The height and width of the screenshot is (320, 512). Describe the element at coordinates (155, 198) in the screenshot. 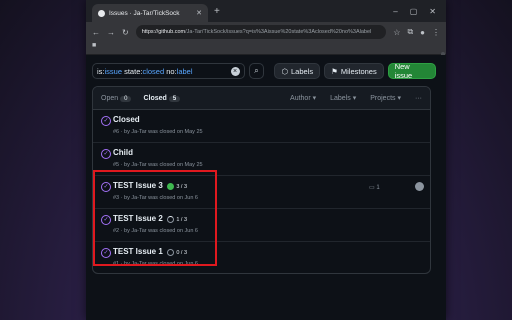

I see `issue-meta: #3 · by Ja-Tar was closed on Jun 6` at that location.